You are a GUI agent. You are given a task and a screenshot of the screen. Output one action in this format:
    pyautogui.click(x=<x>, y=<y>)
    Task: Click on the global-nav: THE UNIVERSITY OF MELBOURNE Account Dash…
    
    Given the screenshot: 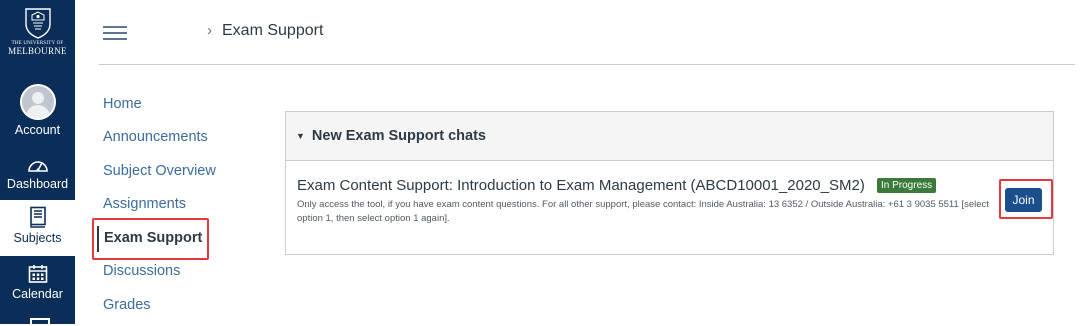 What is the action you would take?
    pyautogui.click(x=37, y=163)
    